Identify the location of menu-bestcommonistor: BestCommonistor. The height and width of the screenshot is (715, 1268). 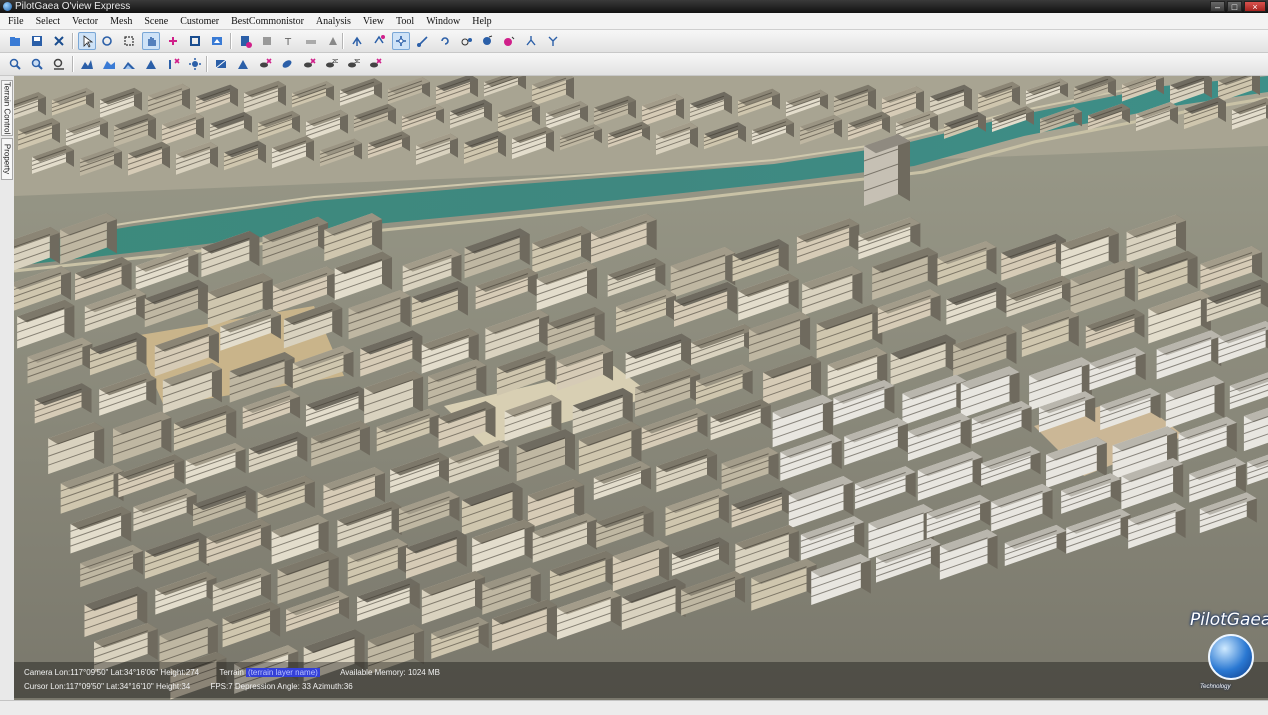
(267, 21).